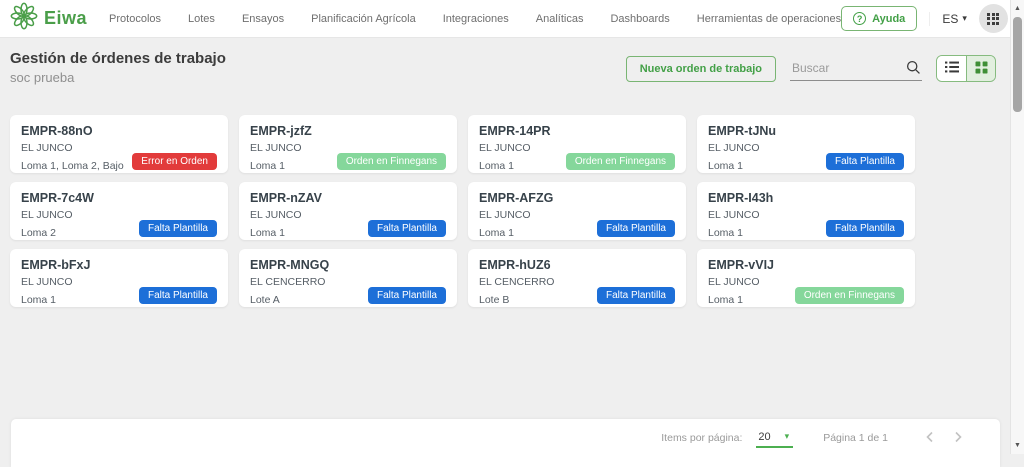 The image size is (1024, 467). What do you see at coordinates (135, 19) in the screenshot?
I see `nav-item-protocolos: Protocolos` at bounding box center [135, 19].